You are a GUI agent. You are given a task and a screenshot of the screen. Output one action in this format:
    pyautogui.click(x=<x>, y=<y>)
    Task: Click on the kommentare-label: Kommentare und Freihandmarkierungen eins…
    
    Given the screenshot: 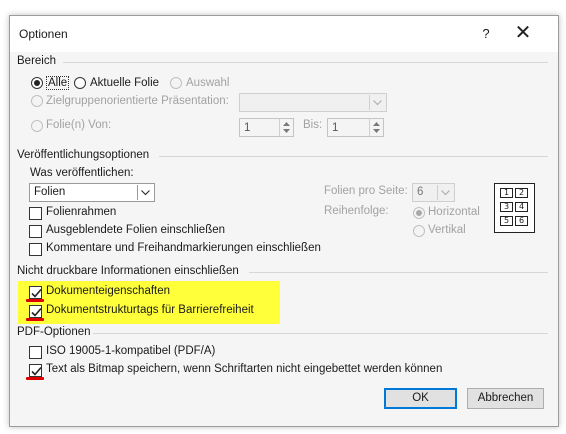 What is the action you would take?
    pyautogui.click(x=183, y=248)
    